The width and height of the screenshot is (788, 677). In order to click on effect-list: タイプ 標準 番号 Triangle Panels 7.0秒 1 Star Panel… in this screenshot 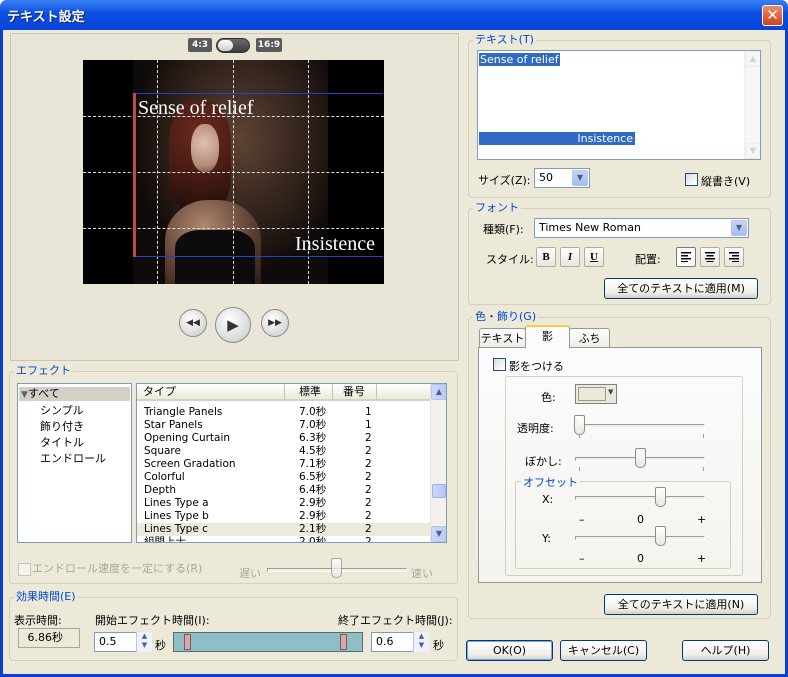, I will do `click(291, 463)`.